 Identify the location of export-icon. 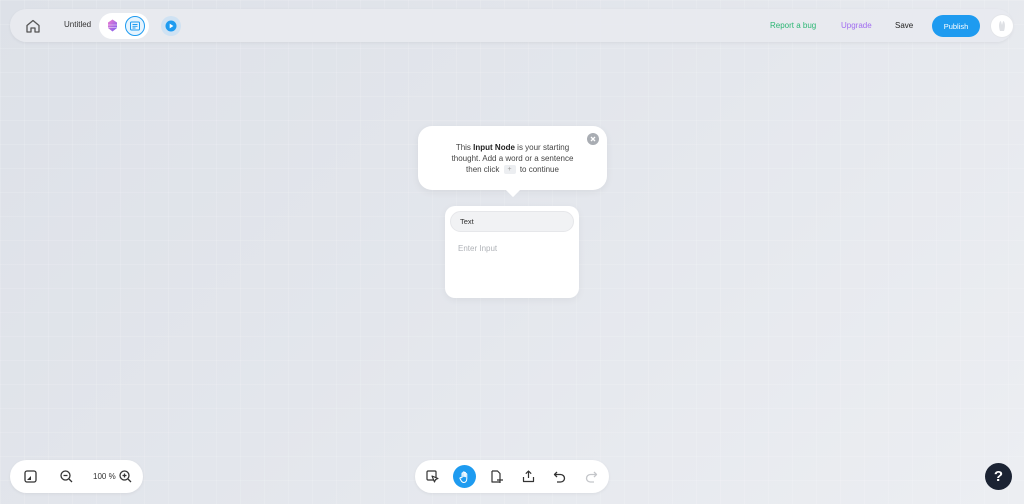
(528, 476).